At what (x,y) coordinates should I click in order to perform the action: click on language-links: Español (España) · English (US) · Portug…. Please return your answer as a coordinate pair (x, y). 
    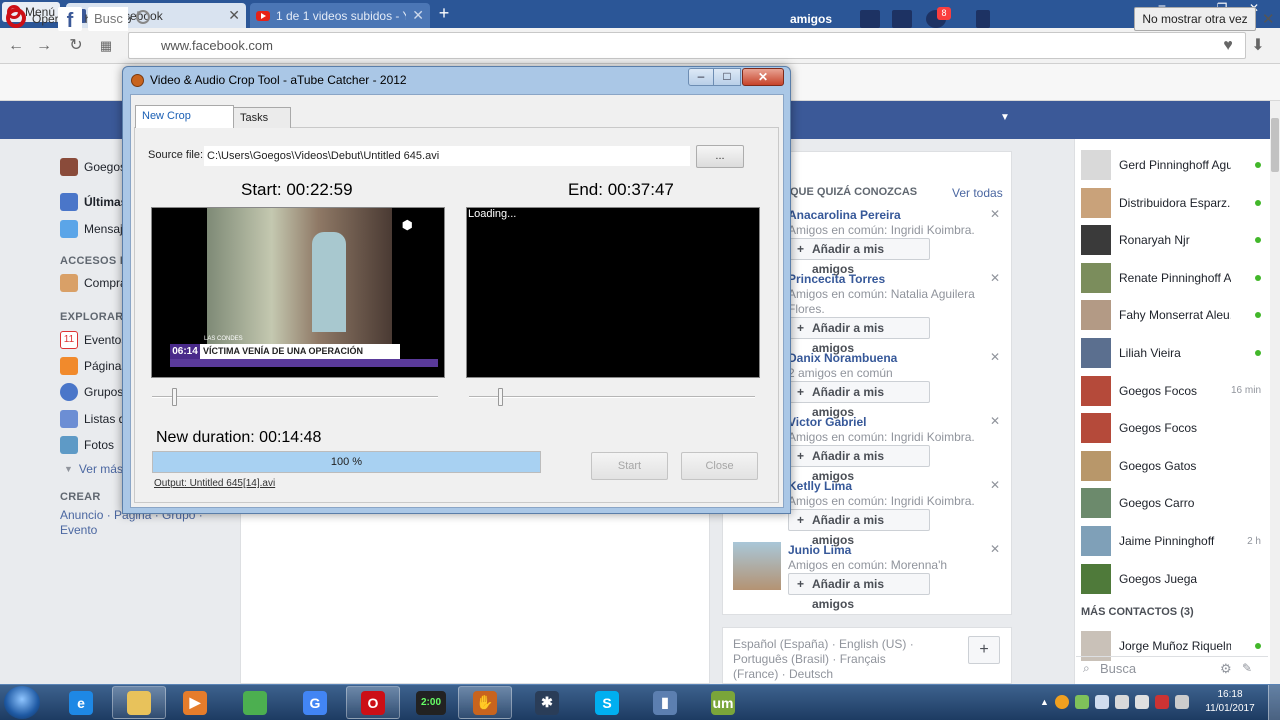
    Looking at the image, I should click on (833, 659).